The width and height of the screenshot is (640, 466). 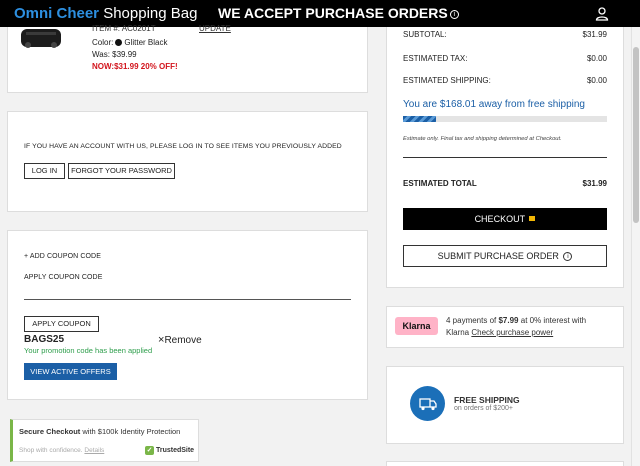 I want to click on remove-label: Remove, so click(x=183, y=340).